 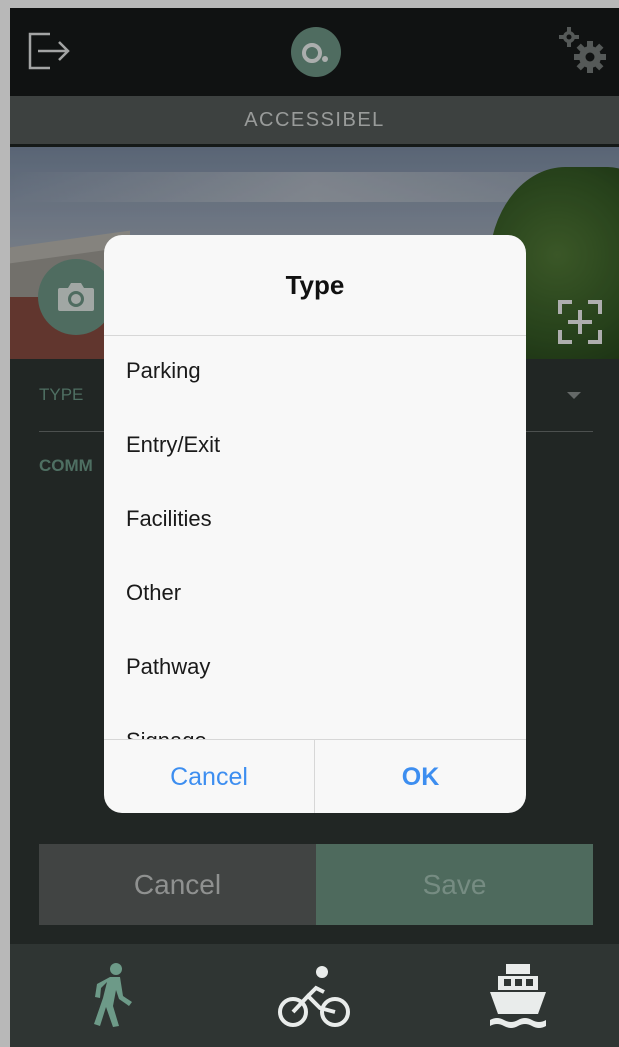 I want to click on dialog-ok-button: OK, so click(x=420, y=776).